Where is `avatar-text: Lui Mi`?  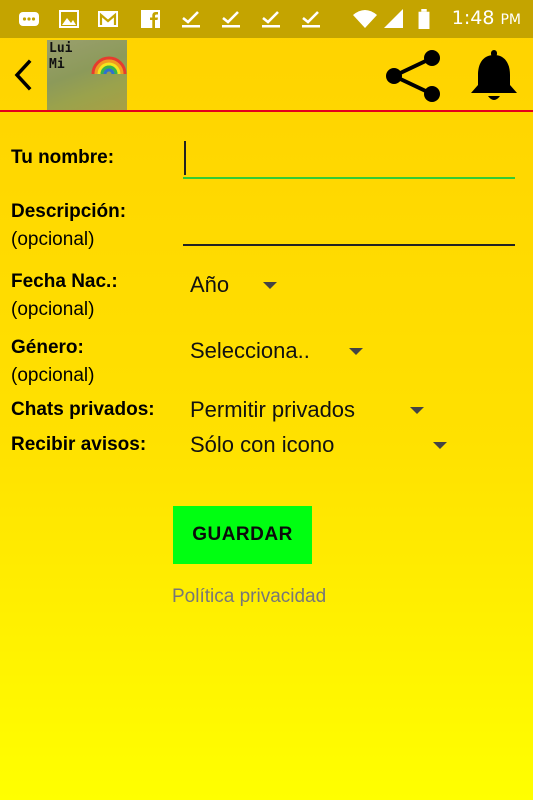 avatar-text: Lui Mi is located at coordinates (61, 56).